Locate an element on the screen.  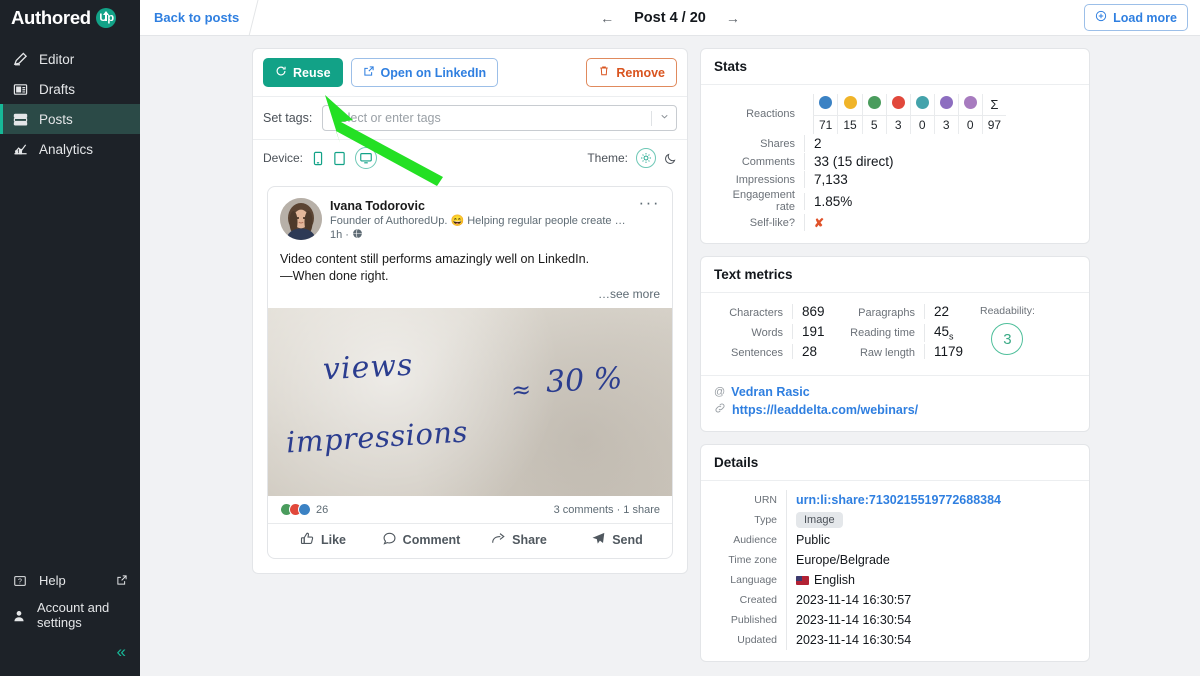
chevron-double-left-icon: « is located at coordinates (122, 651).